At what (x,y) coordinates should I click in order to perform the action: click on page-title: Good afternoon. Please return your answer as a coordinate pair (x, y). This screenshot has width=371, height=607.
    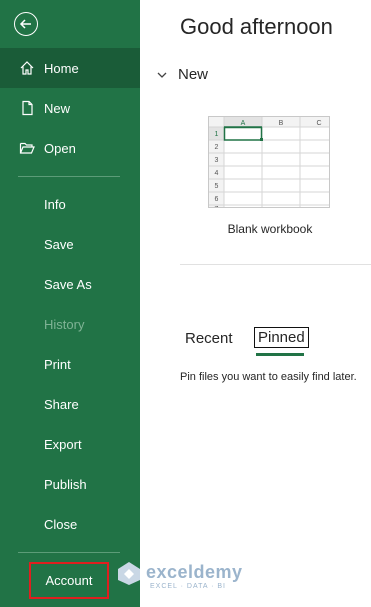
    Looking at the image, I should click on (256, 26).